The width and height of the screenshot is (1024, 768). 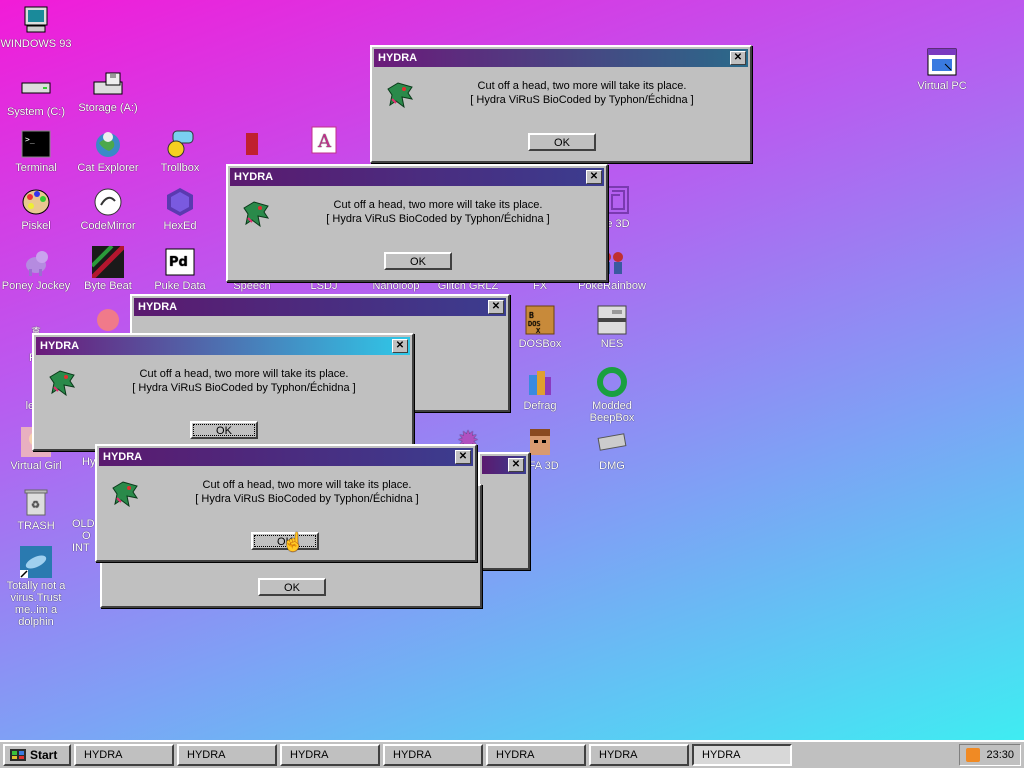 I want to click on desktop-icon-modded-beepbox: Modded BeepBox, so click(x=612, y=395).